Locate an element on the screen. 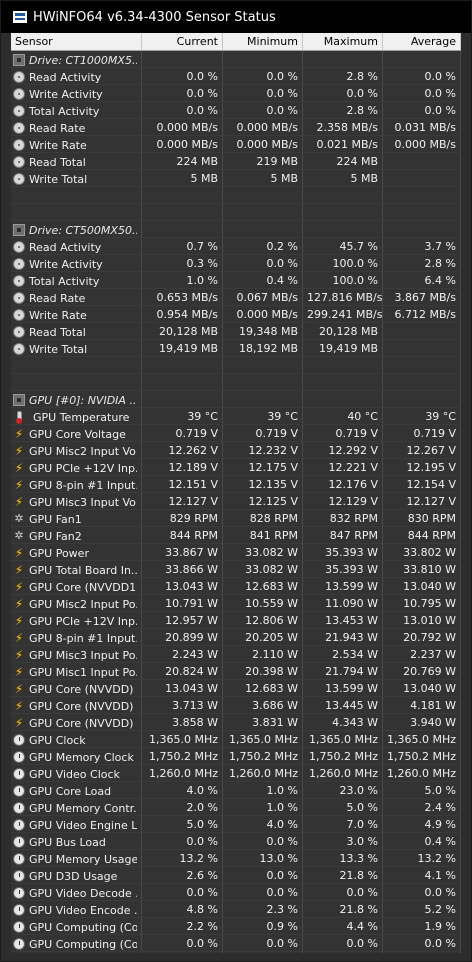 The image size is (472, 962). average-value: 4.9 % is located at coordinates (422, 824).